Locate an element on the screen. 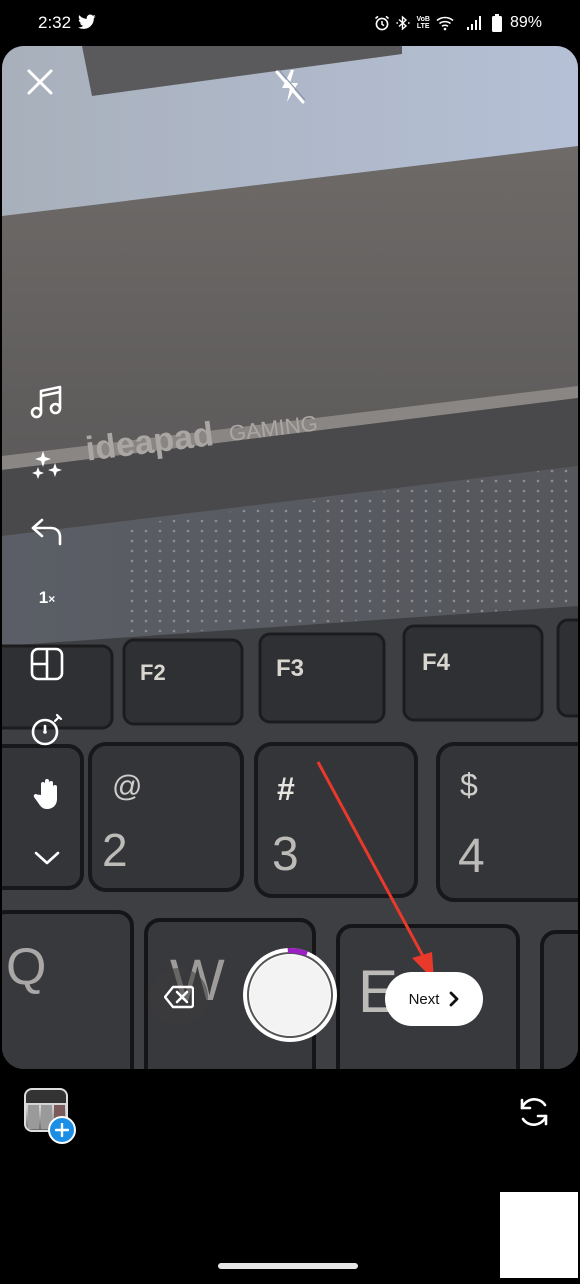 The width and height of the screenshot is (580, 1284). flip-camera-icon is located at coordinates (534, 1112).